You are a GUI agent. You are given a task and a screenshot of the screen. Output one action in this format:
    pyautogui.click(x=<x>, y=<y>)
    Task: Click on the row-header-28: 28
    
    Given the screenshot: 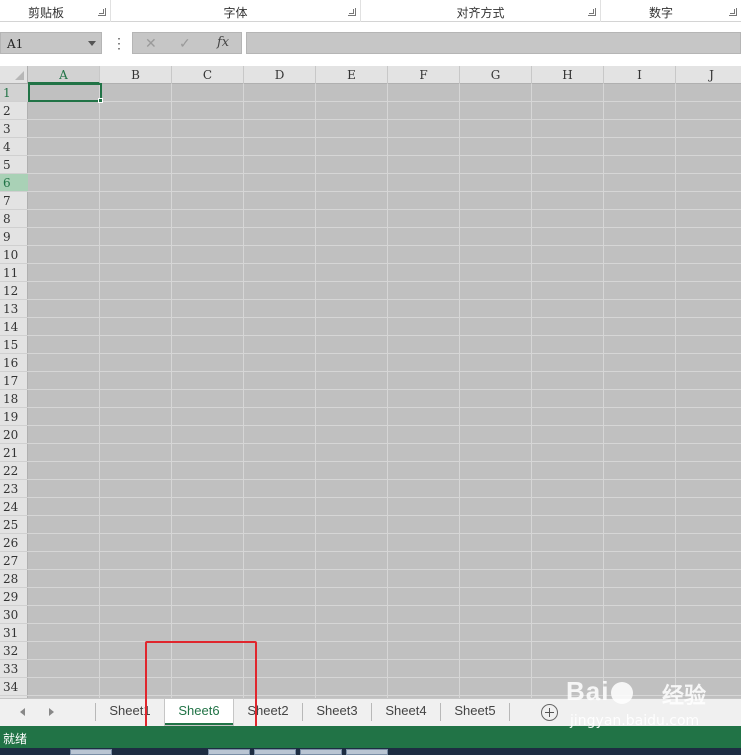 What is the action you would take?
    pyautogui.click(x=14, y=579)
    